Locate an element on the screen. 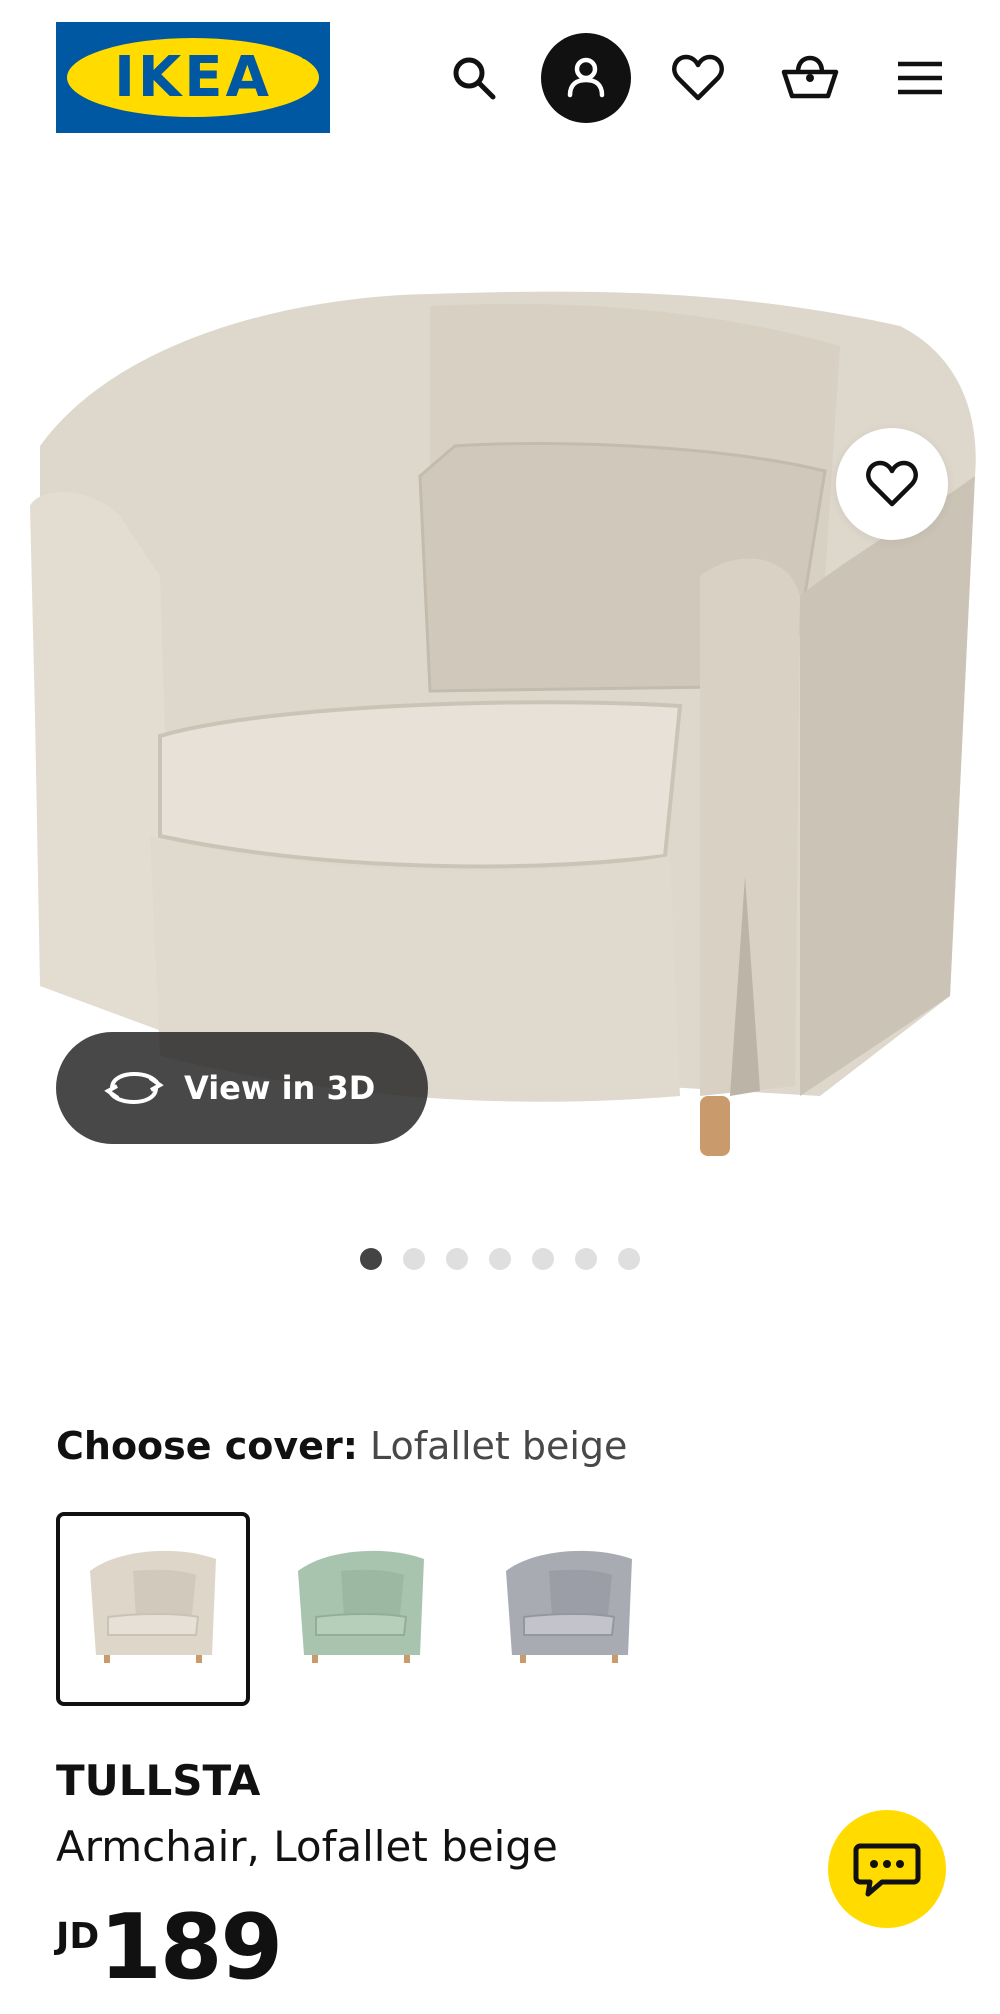 The width and height of the screenshot is (1000, 2014). swatch-lofallet-beige is located at coordinates (153, 1609).